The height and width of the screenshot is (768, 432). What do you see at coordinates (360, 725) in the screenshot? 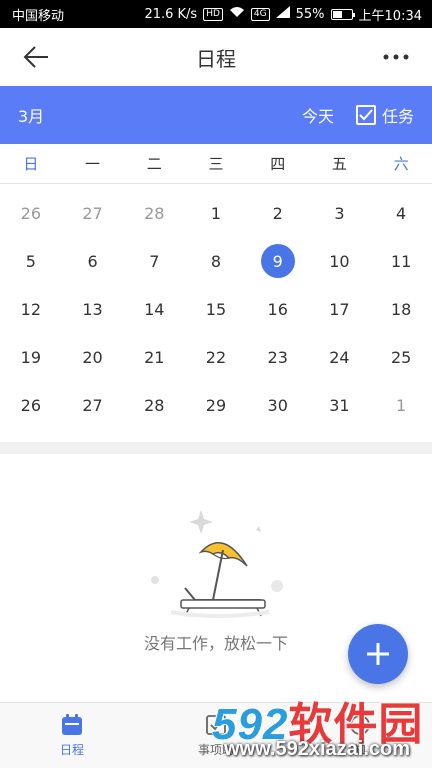
I see `info-icon` at bounding box center [360, 725].